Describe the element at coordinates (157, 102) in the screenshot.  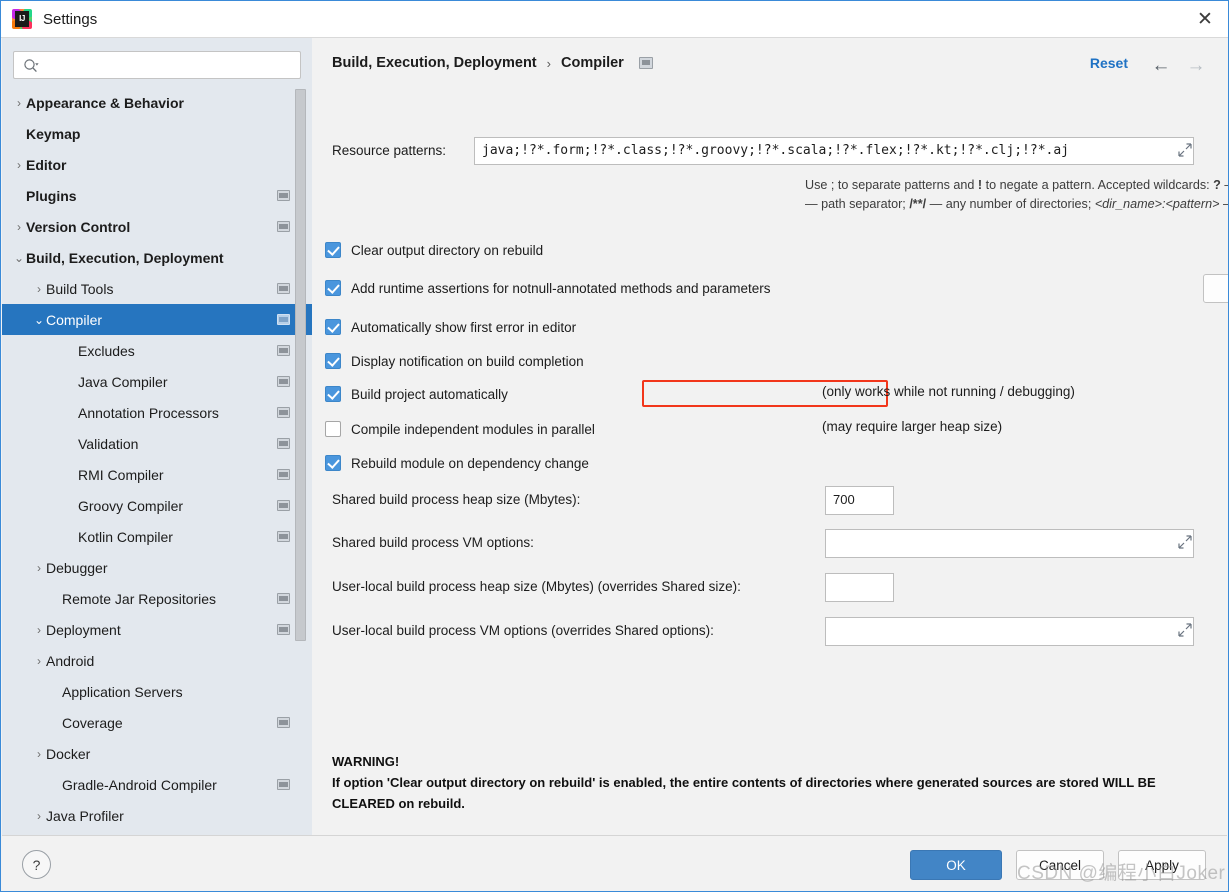
I see `sidebar-item-appearance-behavior: › Appearance & Behavior` at that location.